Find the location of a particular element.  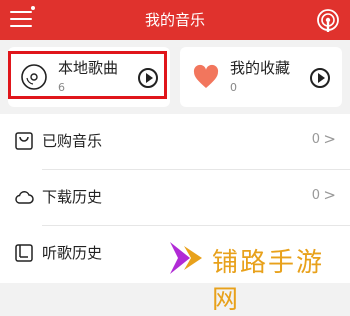

list-item-label: 听歌历史 is located at coordinates (72, 253).